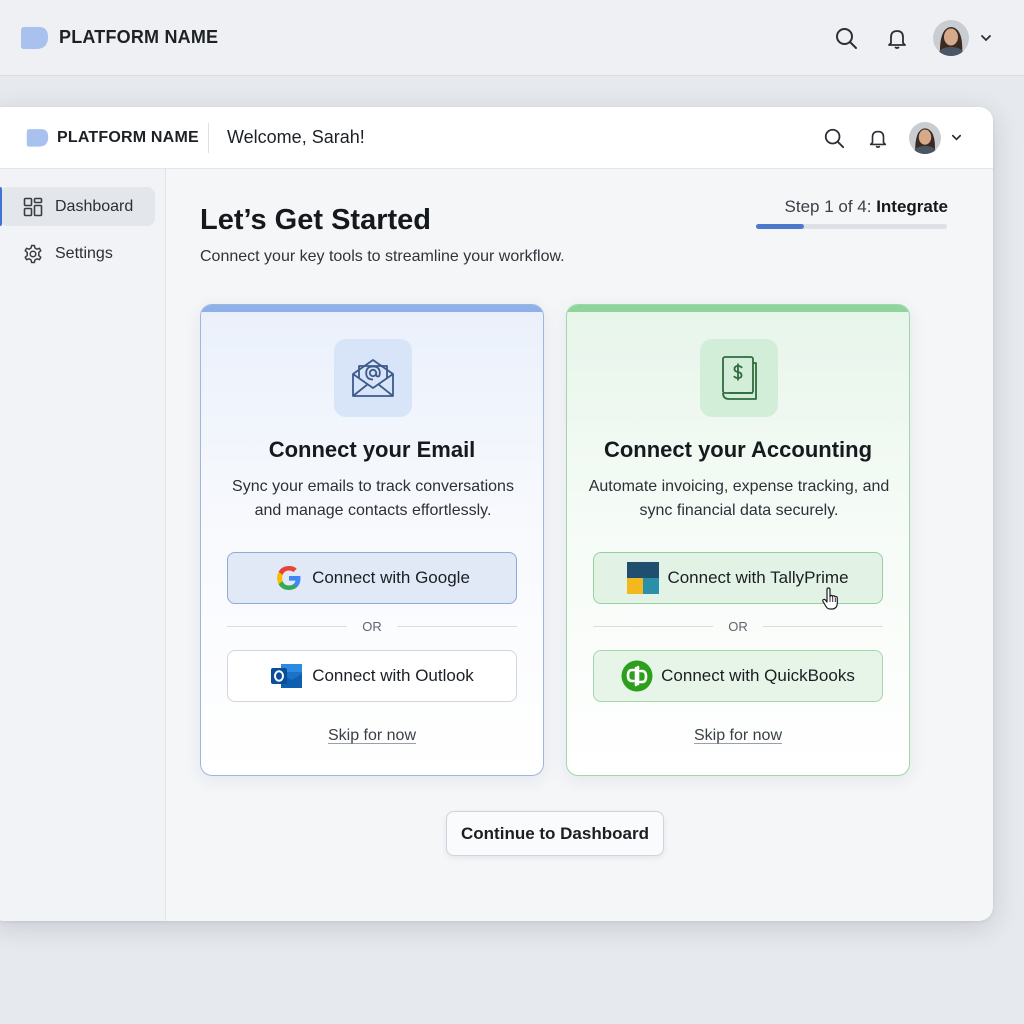 This screenshot has height=1024, width=1024. What do you see at coordinates (780, 226) in the screenshot?
I see `step-progress-fill` at bounding box center [780, 226].